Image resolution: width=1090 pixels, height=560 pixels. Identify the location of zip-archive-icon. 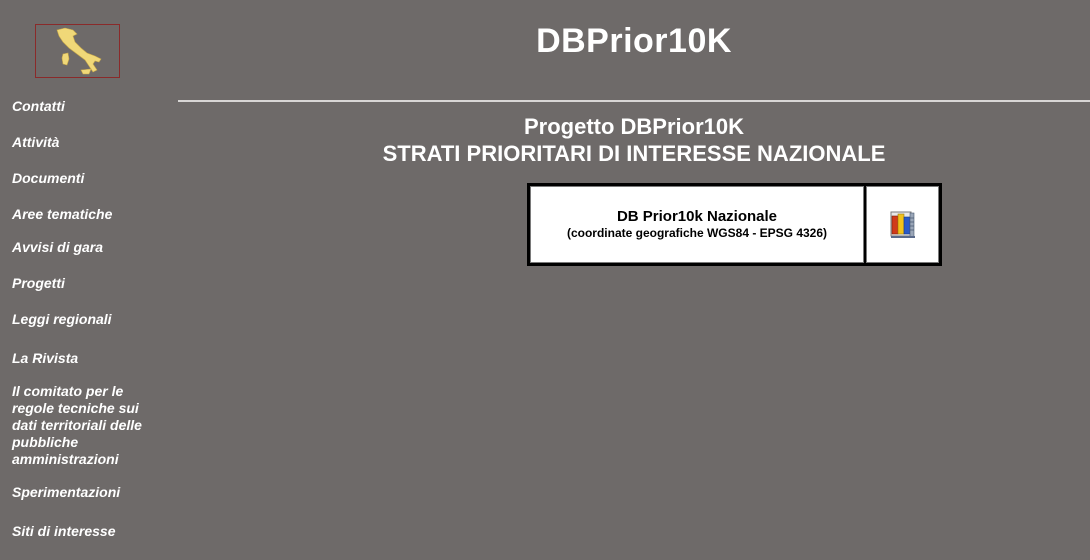
(903, 225).